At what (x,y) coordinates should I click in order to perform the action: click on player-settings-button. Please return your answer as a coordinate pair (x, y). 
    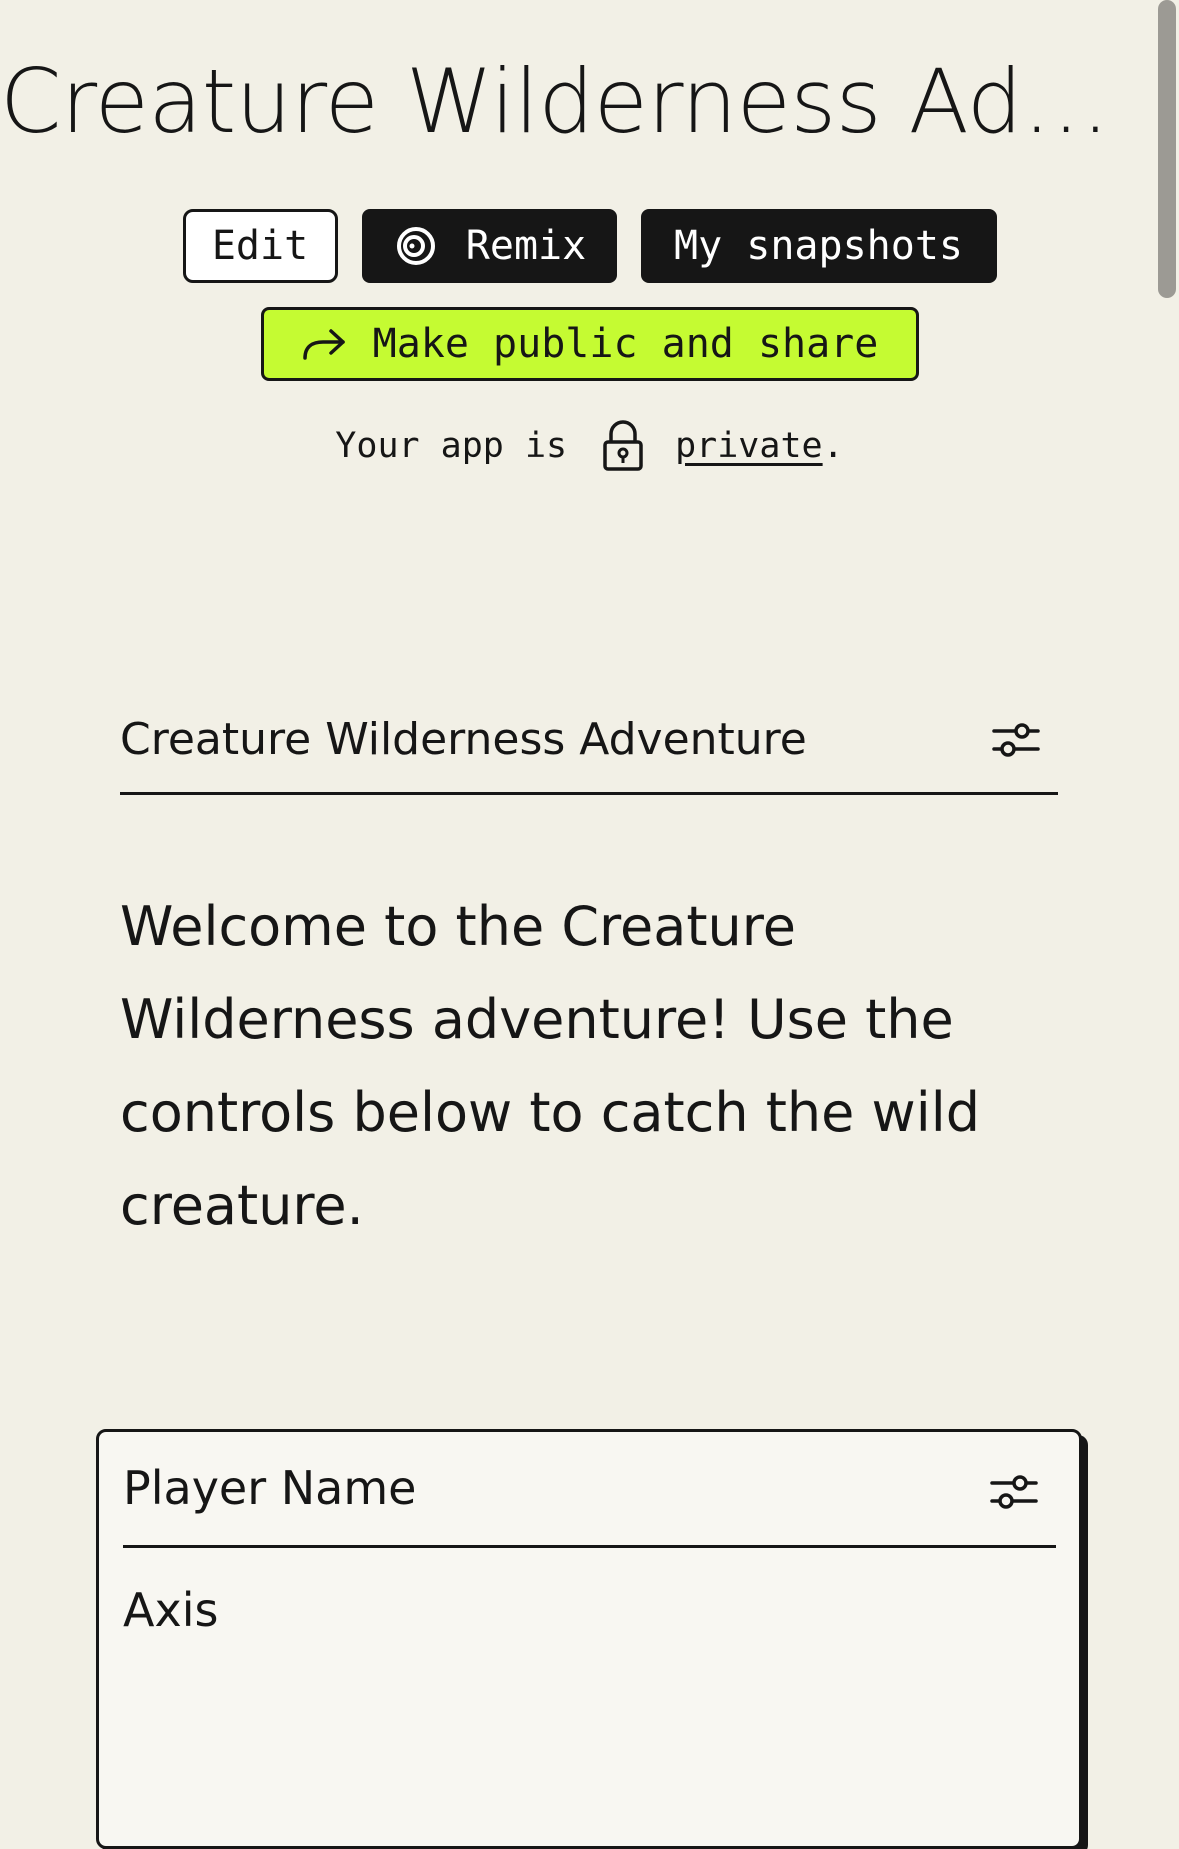
    Looking at the image, I should click on (1014, 1492).